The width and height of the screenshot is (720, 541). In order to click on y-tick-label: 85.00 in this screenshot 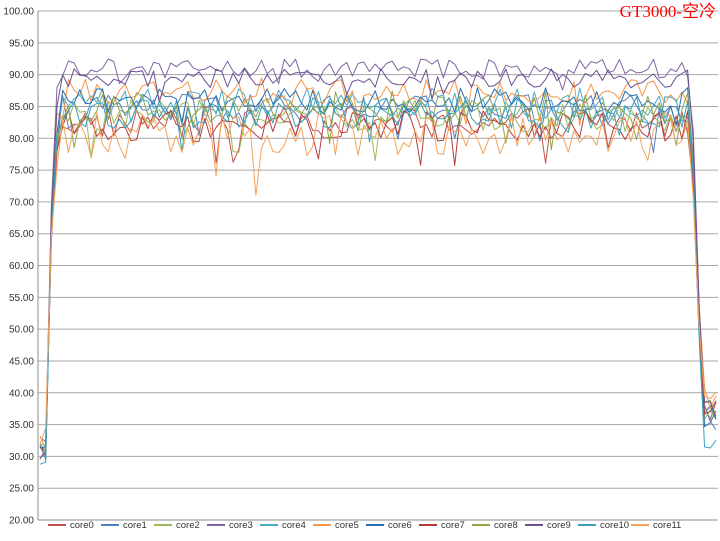, I will do `click(21, 107)`.